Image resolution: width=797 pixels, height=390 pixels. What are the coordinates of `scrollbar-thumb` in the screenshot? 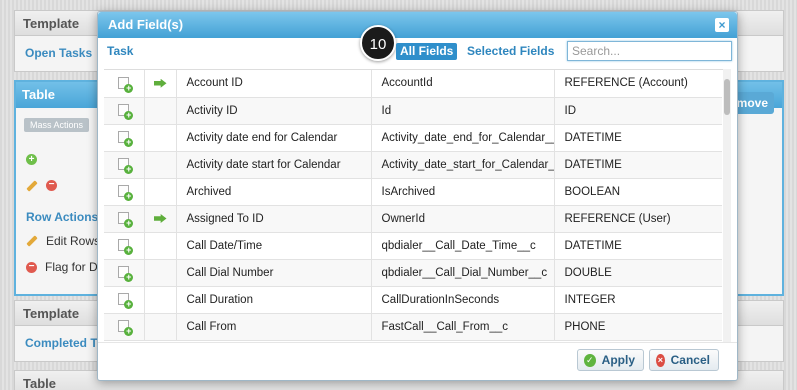 It's located at (727, 97).